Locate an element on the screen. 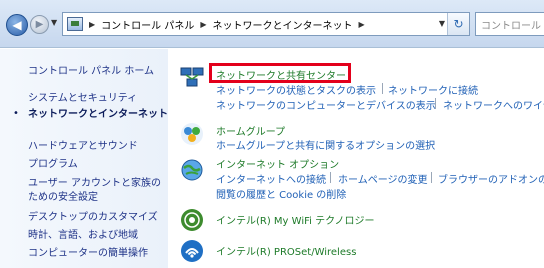  manage-addons-link: ブラウザーのアドオンの is located at coordinates (491, 178).